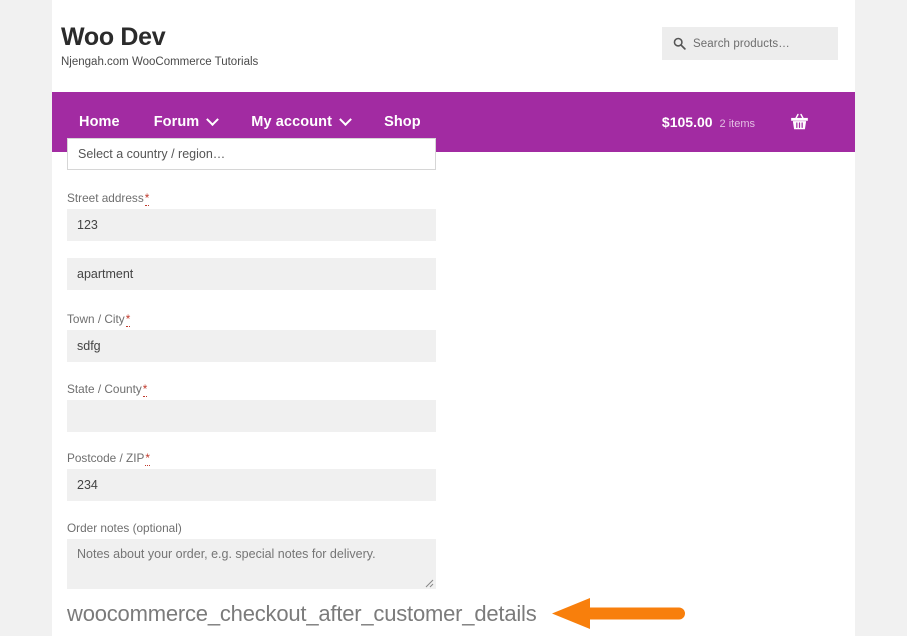 This screenshot has height=636, width=907. I want to click on site-tagline: Njengah.com WooCommerce Tutorials, so click(160, 62).